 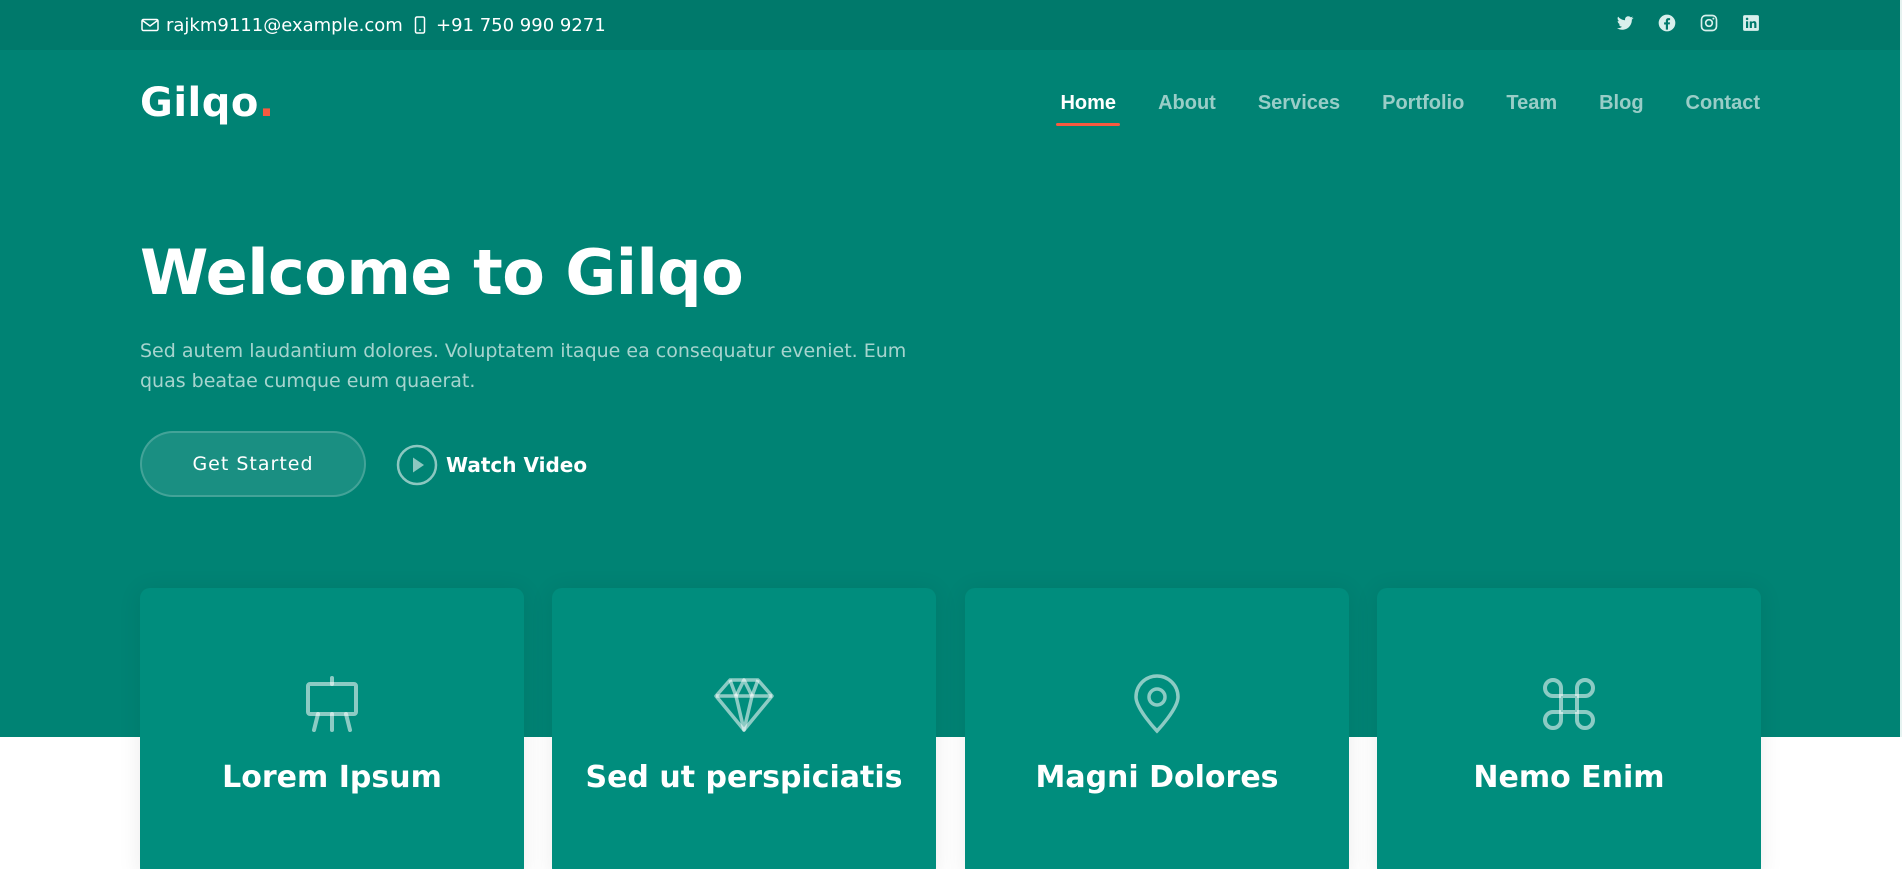 What do you see at coordinates (744, 777) in the screenshot?
I see `feature-card-title: Sed ut perspiciatis` at bounding box center [744, 777].